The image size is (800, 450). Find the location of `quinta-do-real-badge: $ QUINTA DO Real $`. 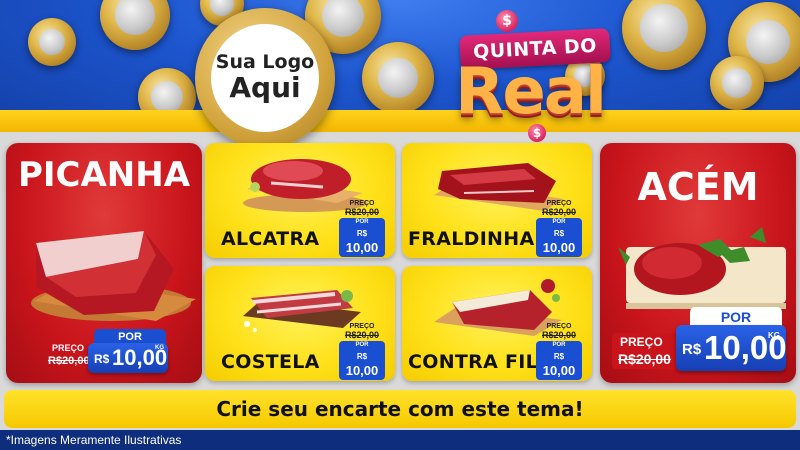

quinta-do-real-badge: $ QUINTA DO Real $ is located at coordinates (530, 76).